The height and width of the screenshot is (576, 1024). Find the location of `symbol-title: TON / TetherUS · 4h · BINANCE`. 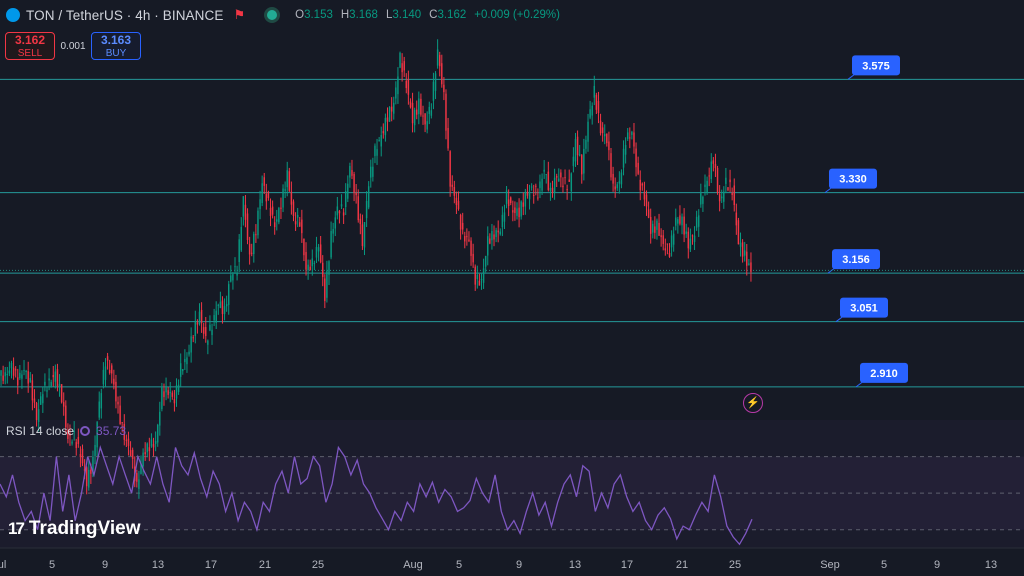

symbol-title: TON / TetherUS · 4h · BINANCE is located at coordinates (124, 15).